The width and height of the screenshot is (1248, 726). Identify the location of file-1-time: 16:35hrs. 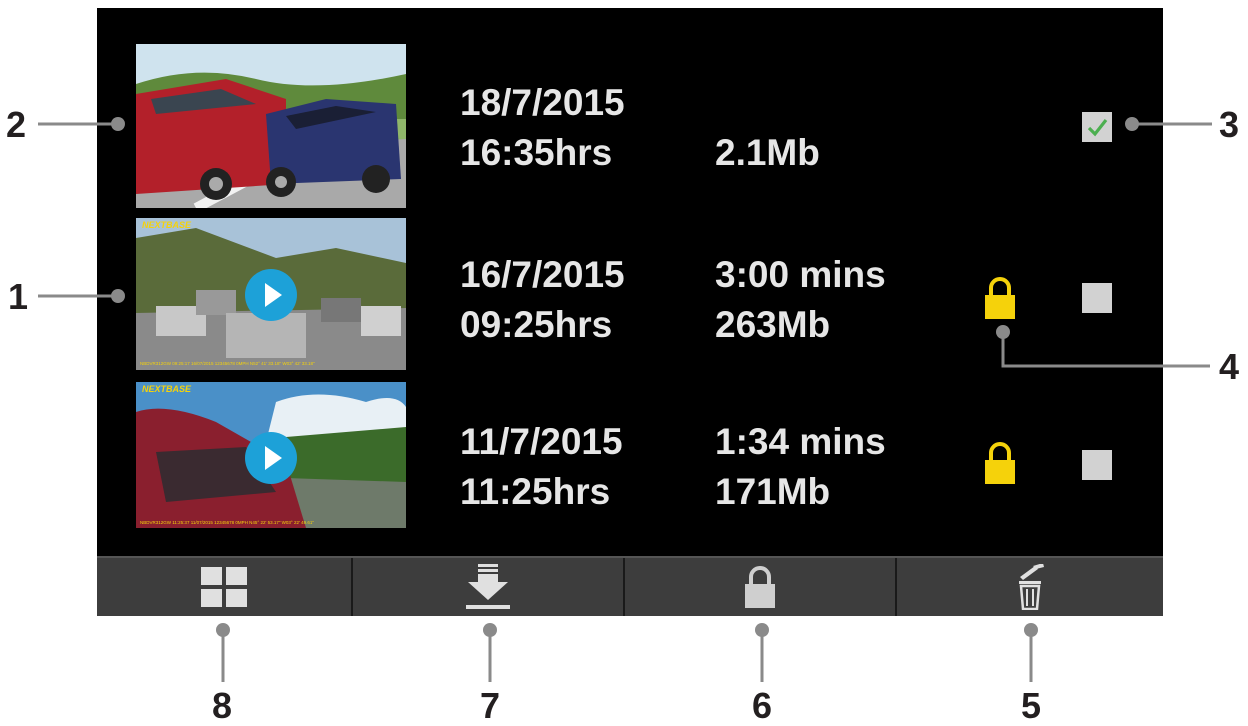
(536, 152).